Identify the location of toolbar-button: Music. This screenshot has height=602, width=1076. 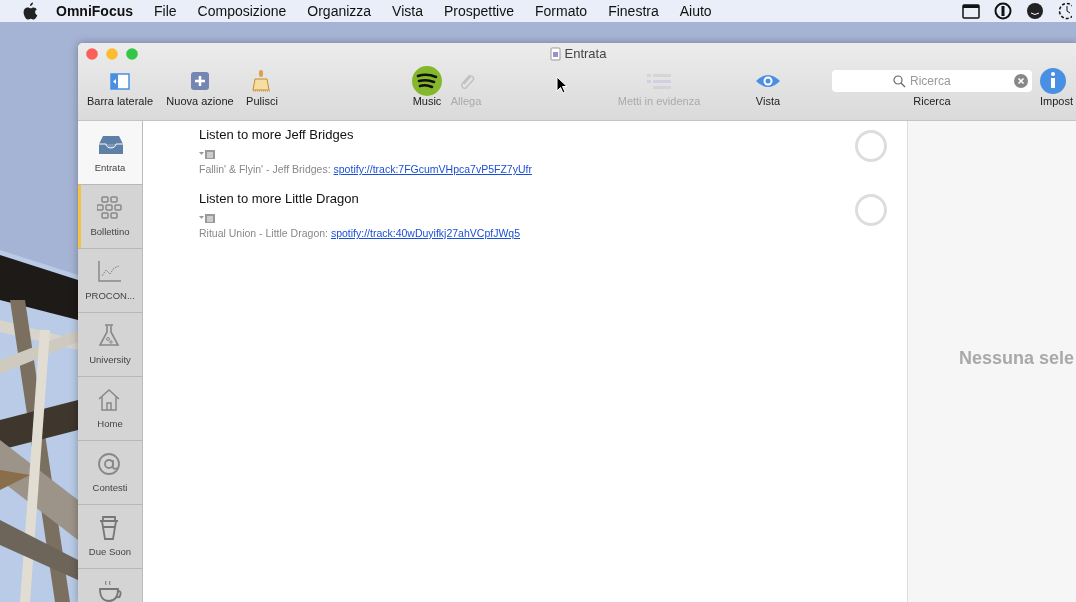
(427, 92).